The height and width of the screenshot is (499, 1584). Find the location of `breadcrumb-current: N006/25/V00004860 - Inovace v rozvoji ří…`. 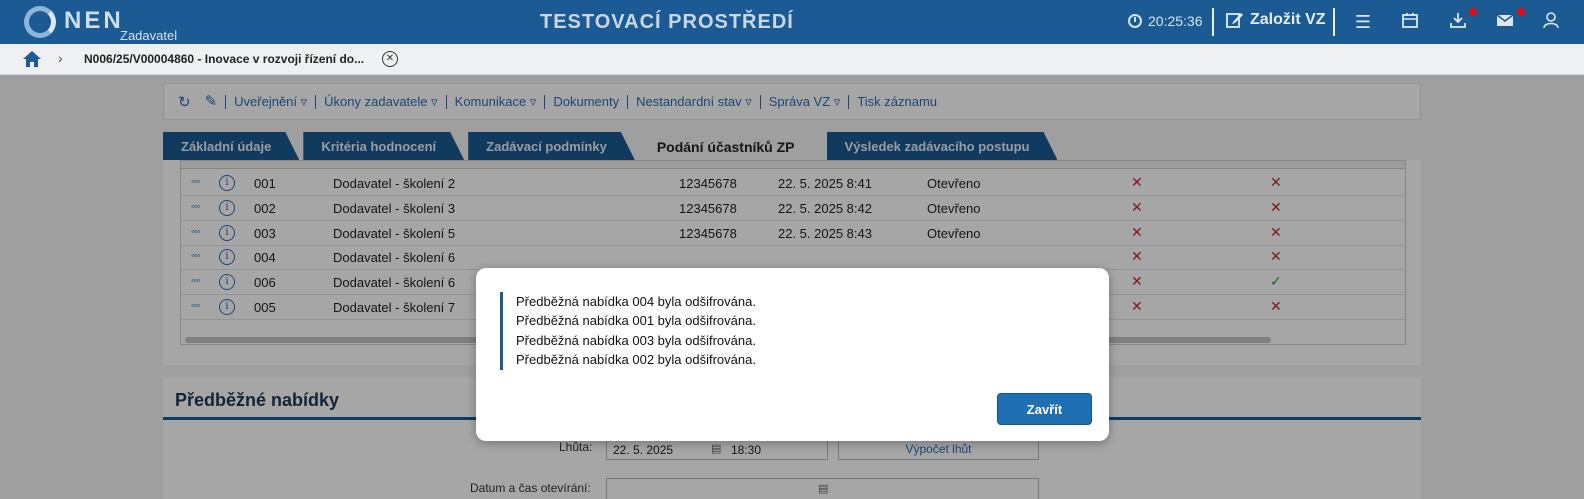

breadcrumb-current: N006/25/V00004860 - Inovace v rozvoji ří… is located at coordinates (224, 59).